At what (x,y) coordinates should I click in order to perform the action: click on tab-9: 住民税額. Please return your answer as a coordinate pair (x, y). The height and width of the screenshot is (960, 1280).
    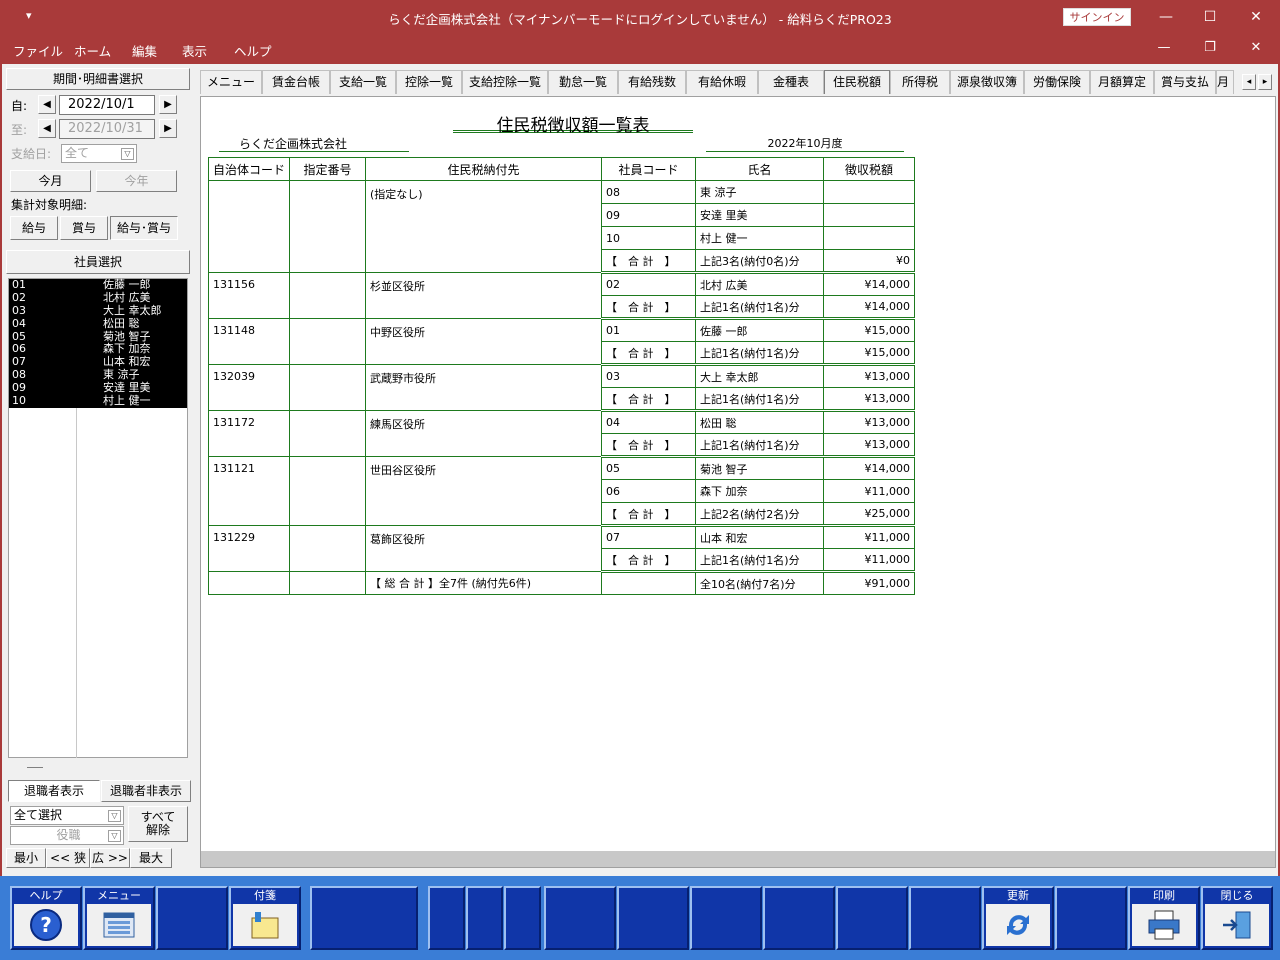
    Looking at the image, I should click on (857, 82).